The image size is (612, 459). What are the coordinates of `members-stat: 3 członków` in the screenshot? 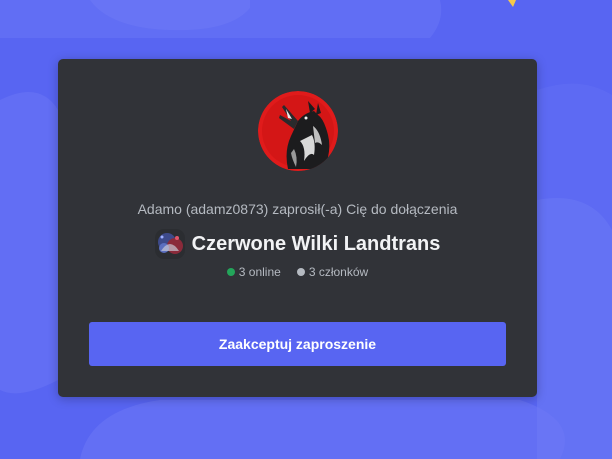 It's located at (332, 272).